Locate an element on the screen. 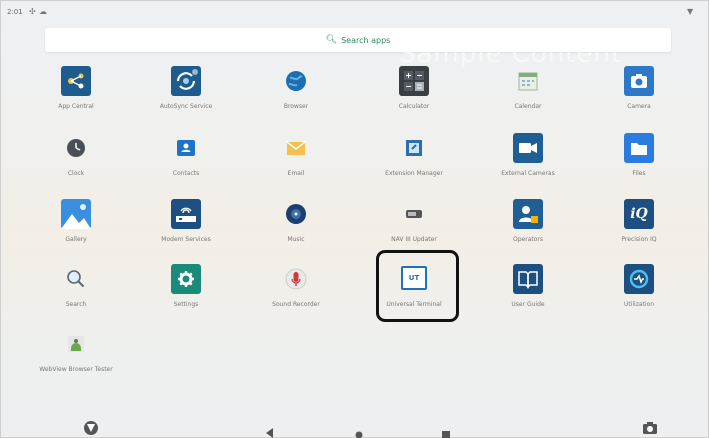  app-label: External Cameras is located at coordinates (528, 173).